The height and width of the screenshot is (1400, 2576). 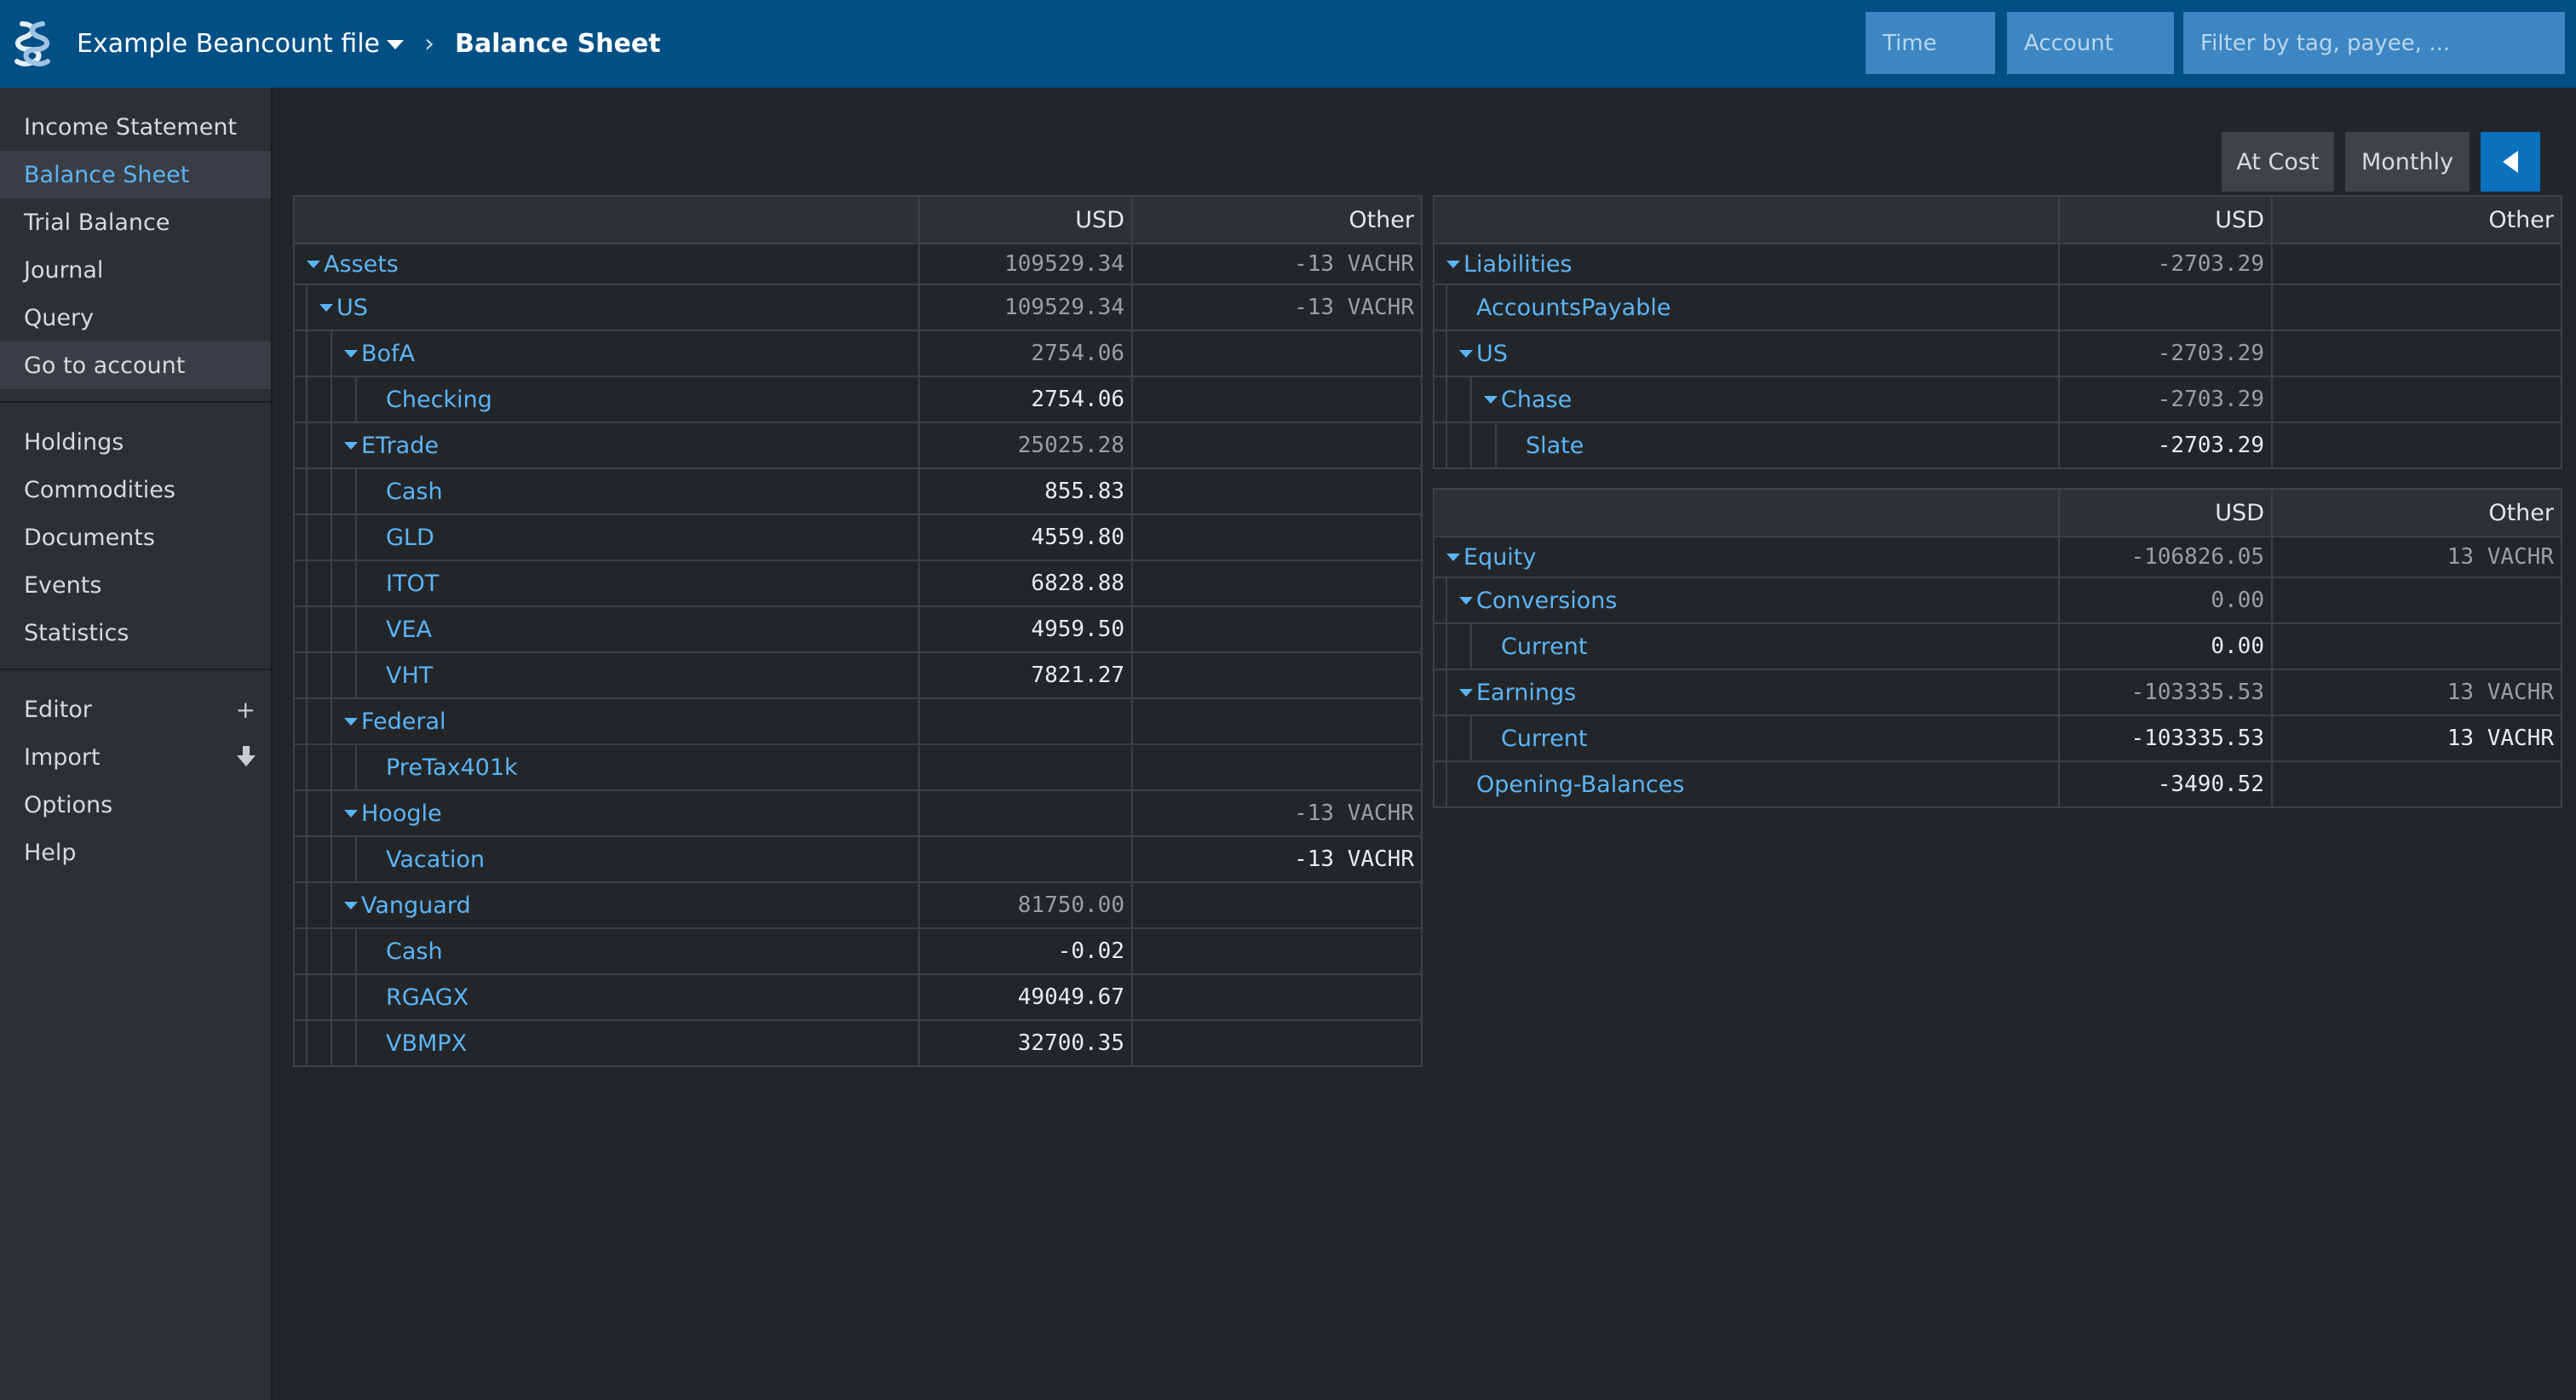 I want to click on other-balance-cell: -13 VACHR, so click(x=1277, y=859).